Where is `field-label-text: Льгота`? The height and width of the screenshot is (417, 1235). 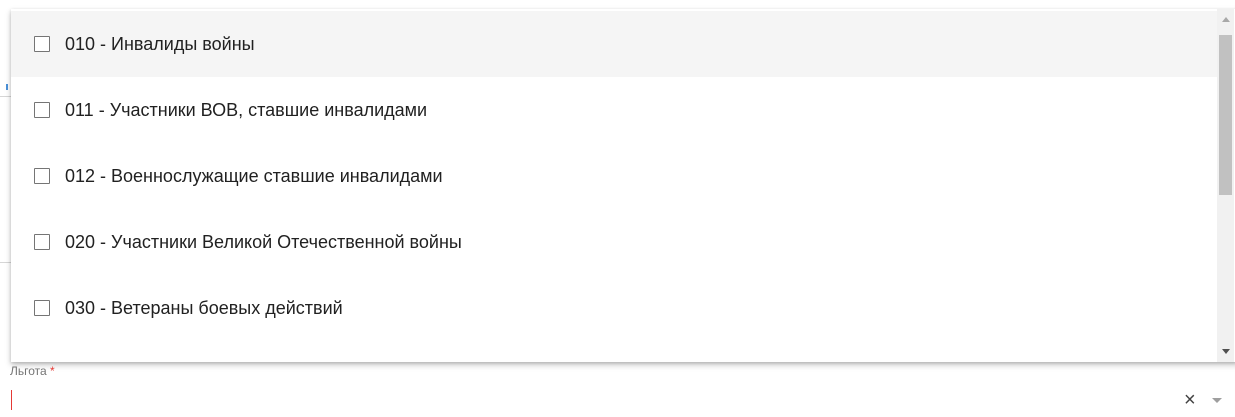
field-label-text: Льгота is located at coordinates (28, 371).